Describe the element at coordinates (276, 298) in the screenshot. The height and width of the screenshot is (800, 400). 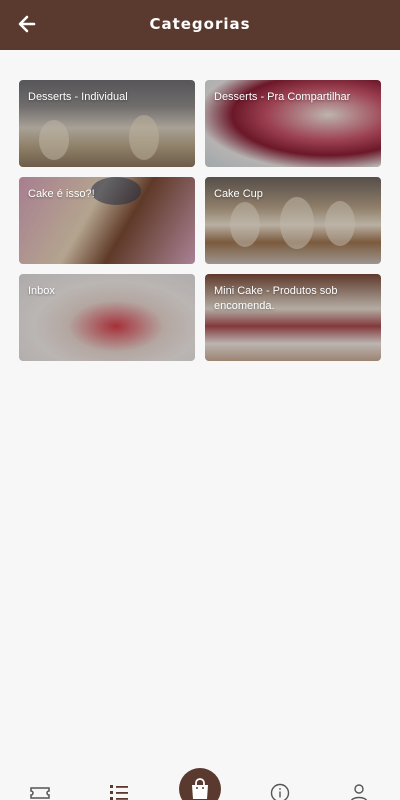
I see `category-label: Mini Cake - Produtos sob encomenda.` at that location.